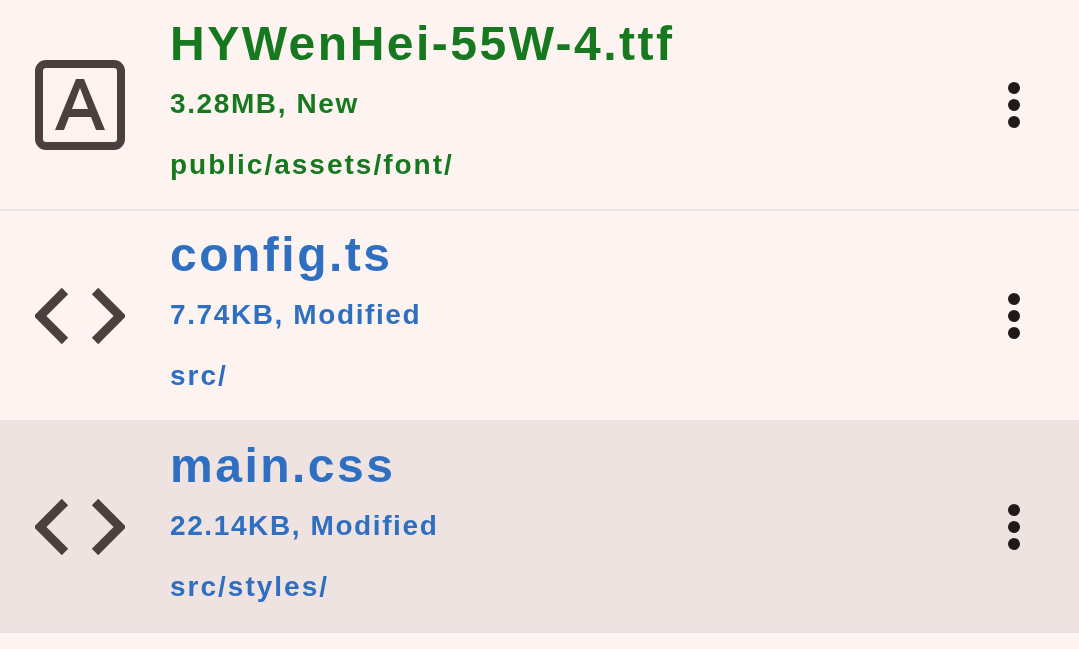 The image size is (1079, 649). I want to click on file-name: config.ts, so click(281, 254).